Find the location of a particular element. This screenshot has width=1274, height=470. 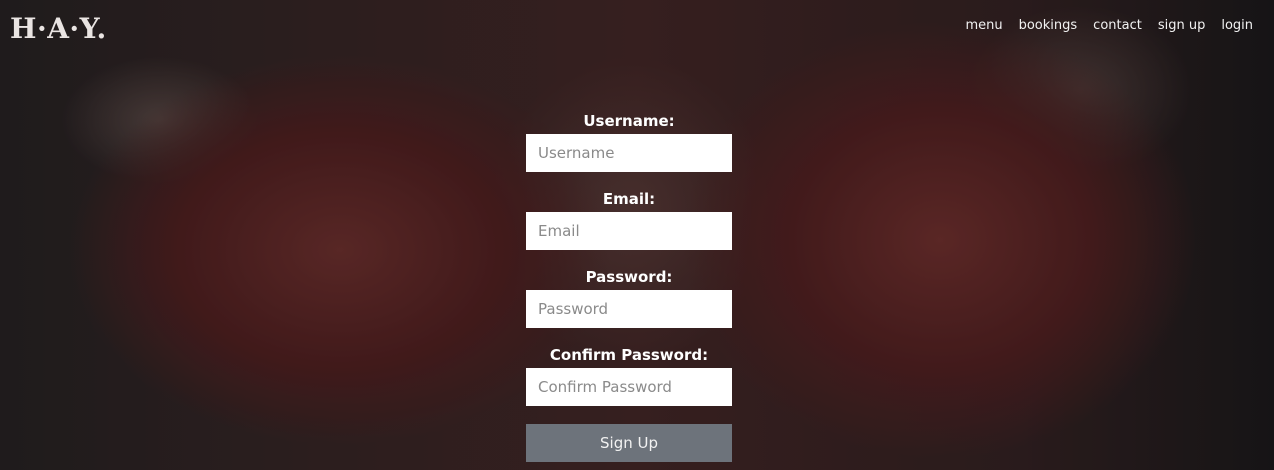

password-field-group: Password: is located at coordinates (629, 298).